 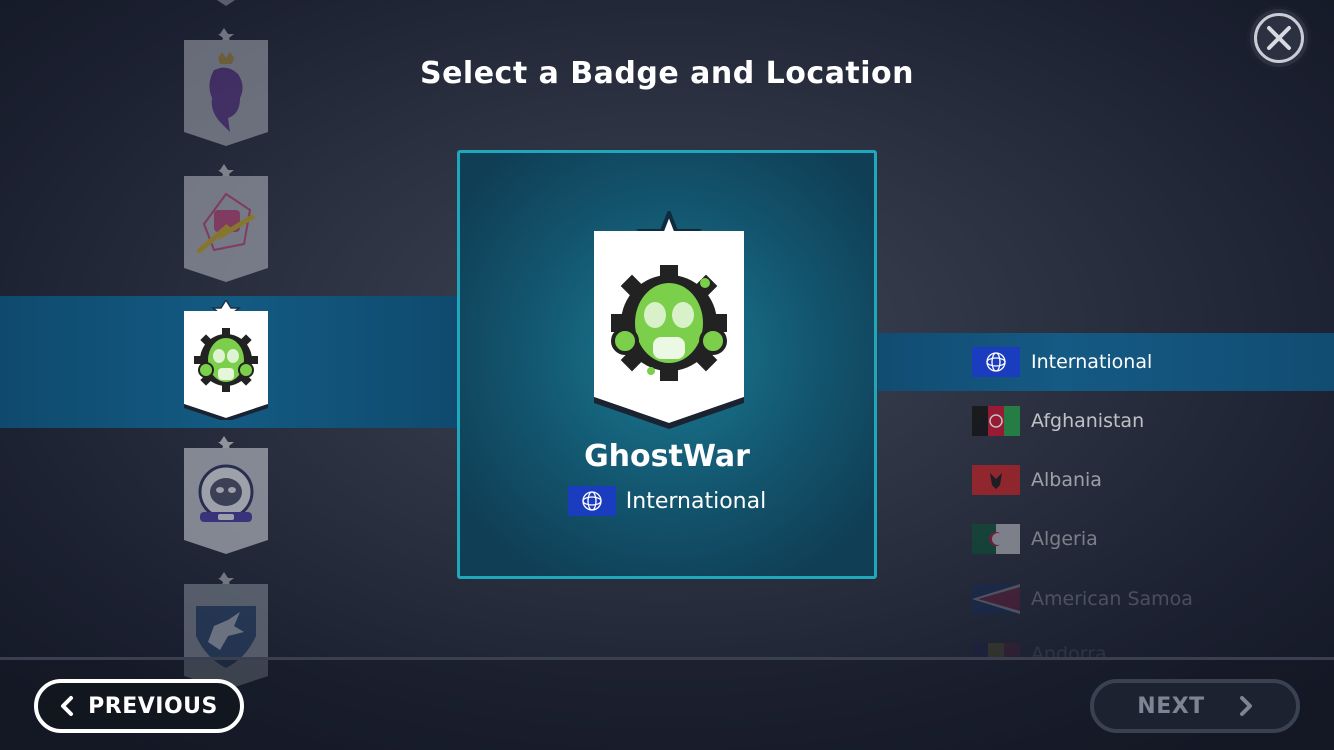 I want to click on badge-name: GhostWar, so click(x=667, y=456).